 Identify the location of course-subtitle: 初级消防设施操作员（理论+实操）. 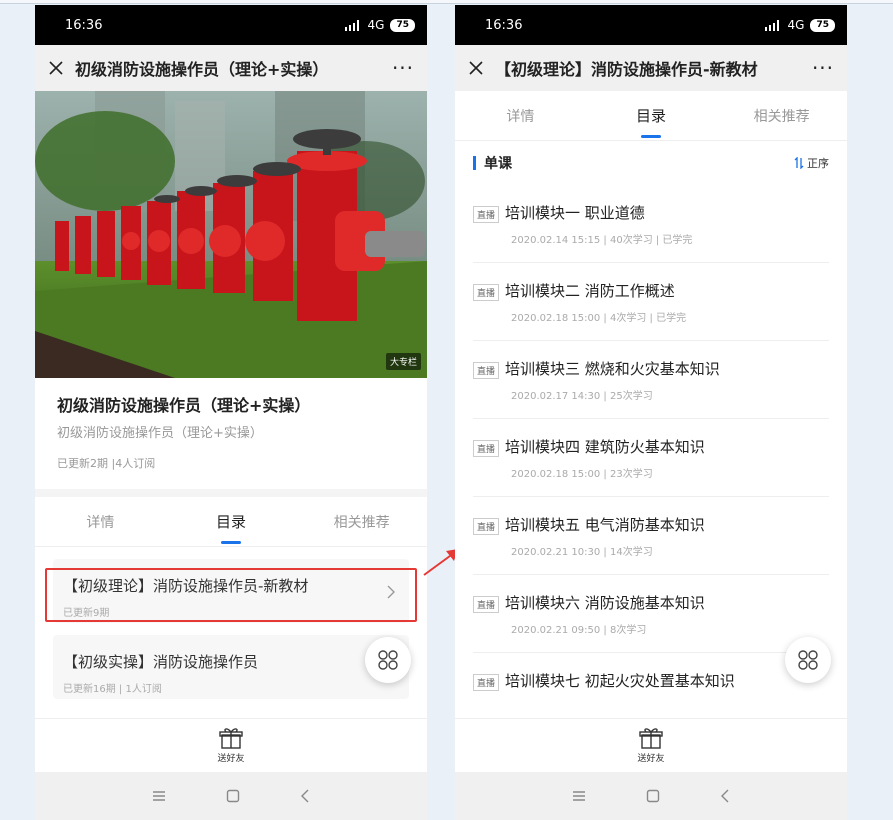
(160, 433).